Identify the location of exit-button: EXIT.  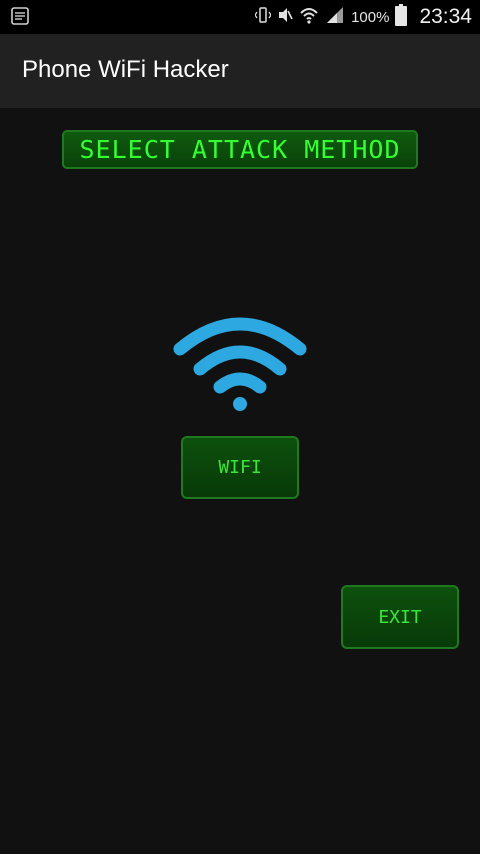
(400, 617).